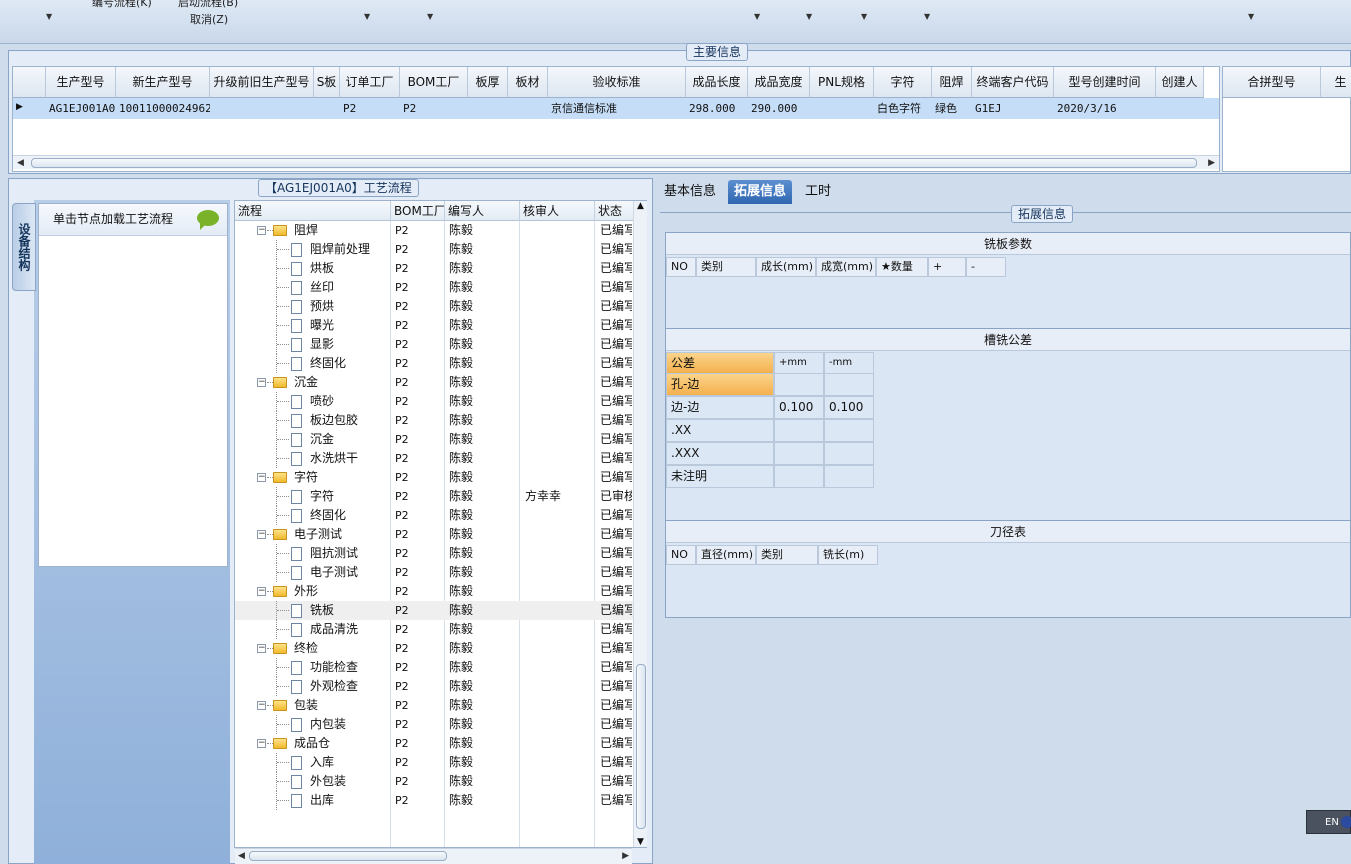 Image resolution: width=1351 pixels, height=864 pixels. I want to click on mill-param-column-header: NO, so click(681, 267).